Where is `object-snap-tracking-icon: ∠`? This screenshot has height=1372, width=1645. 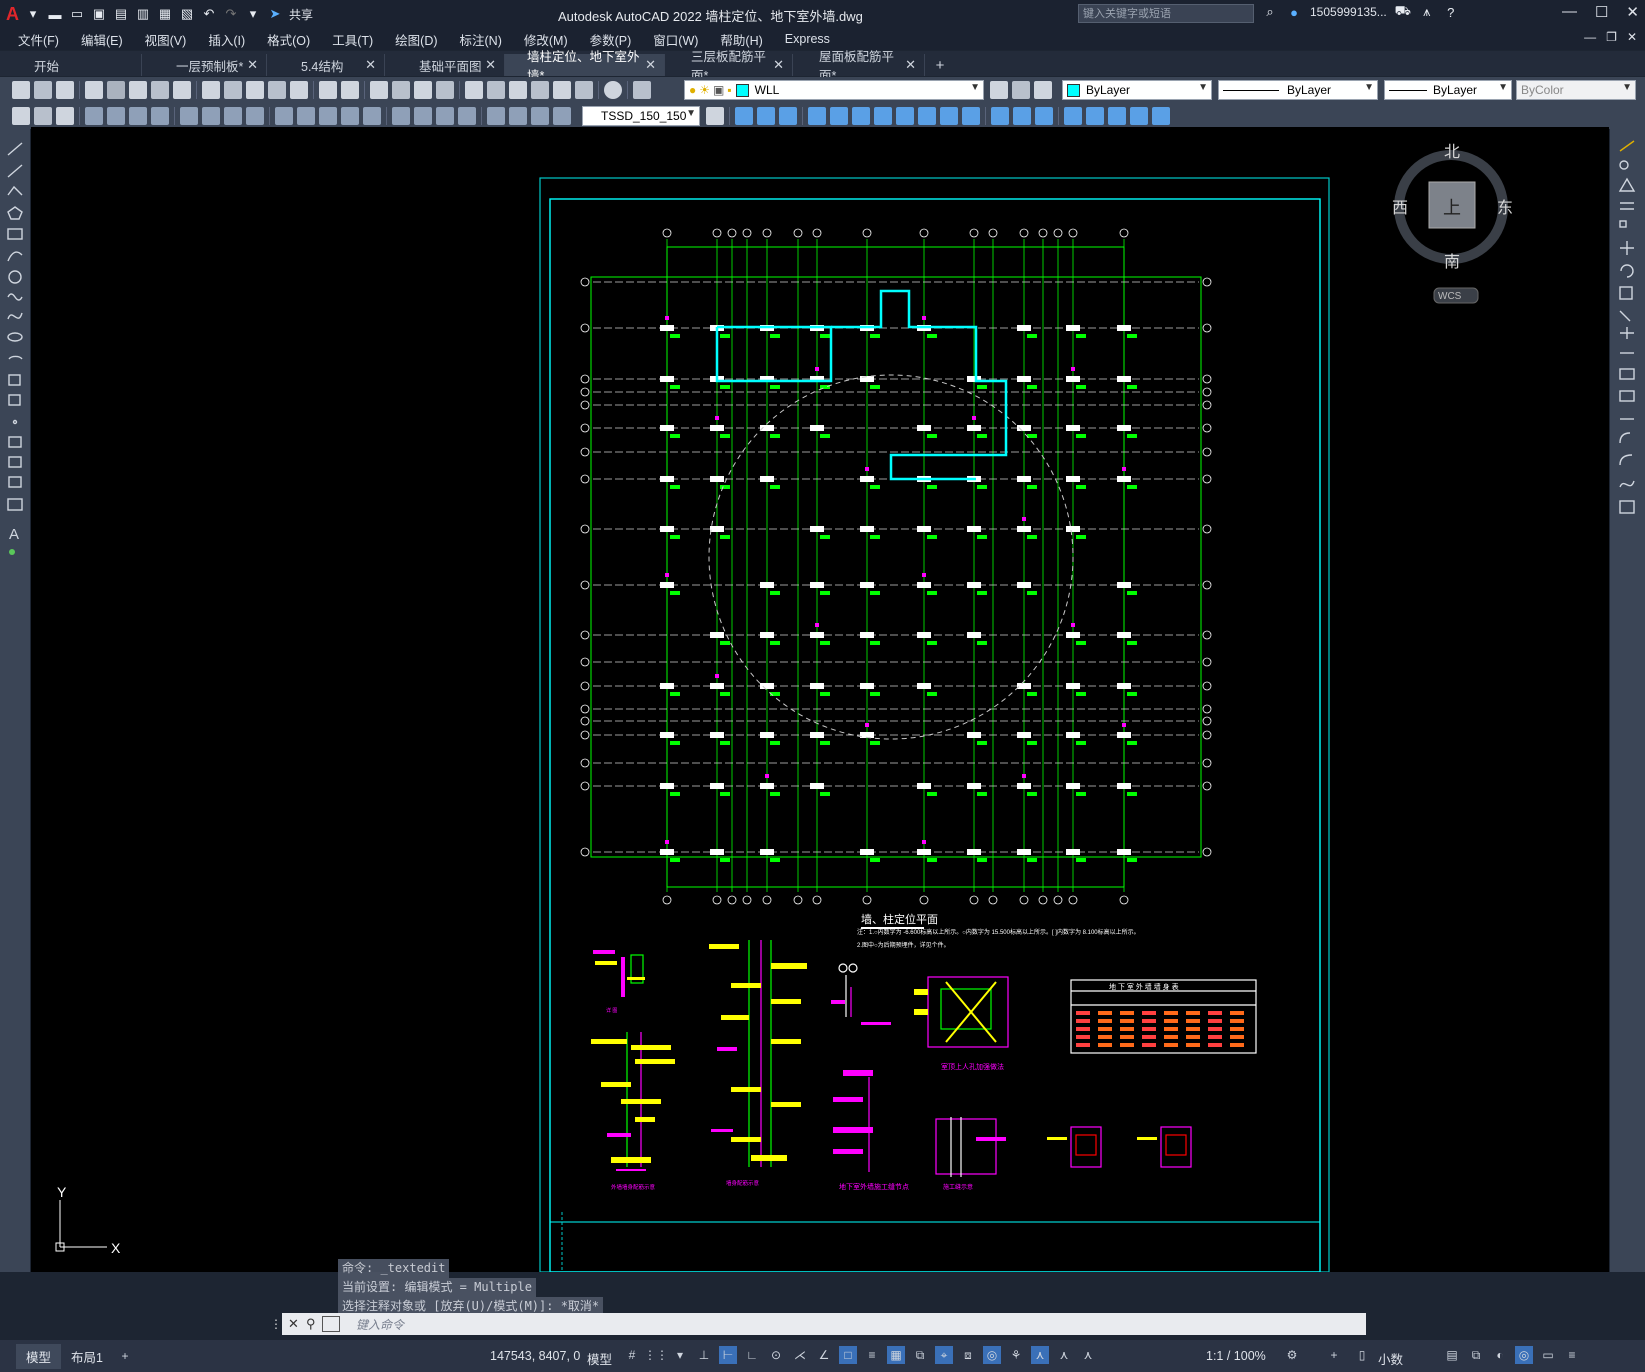 object-snap-tracking-icon: ∠ is located at coordinates (824, 1355).